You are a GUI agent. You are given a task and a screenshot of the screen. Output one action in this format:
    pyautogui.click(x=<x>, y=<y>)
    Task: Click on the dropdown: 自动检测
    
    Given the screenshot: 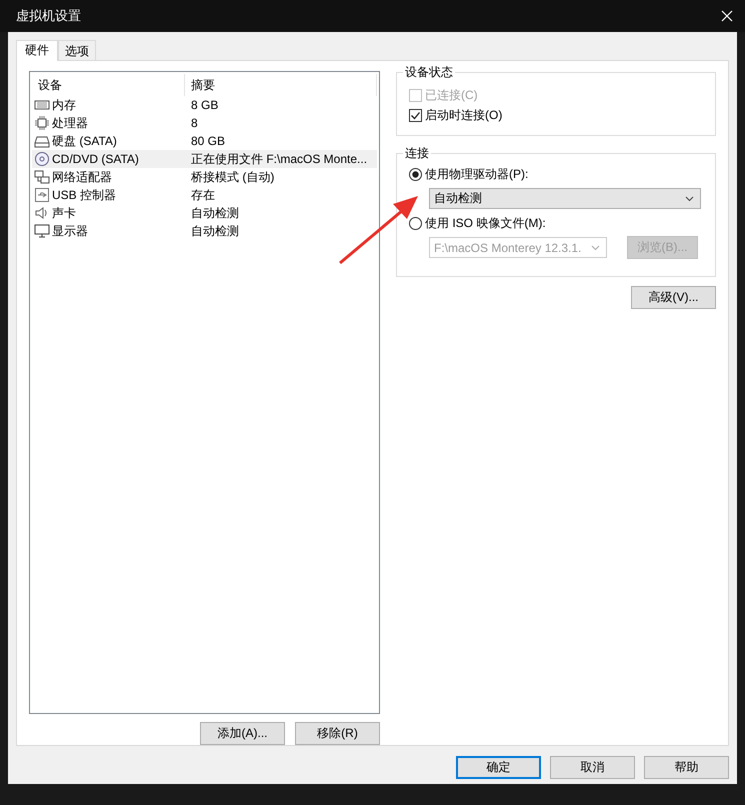 What is the action you would take?
    pyautogui.click(x=565, y=198)
    